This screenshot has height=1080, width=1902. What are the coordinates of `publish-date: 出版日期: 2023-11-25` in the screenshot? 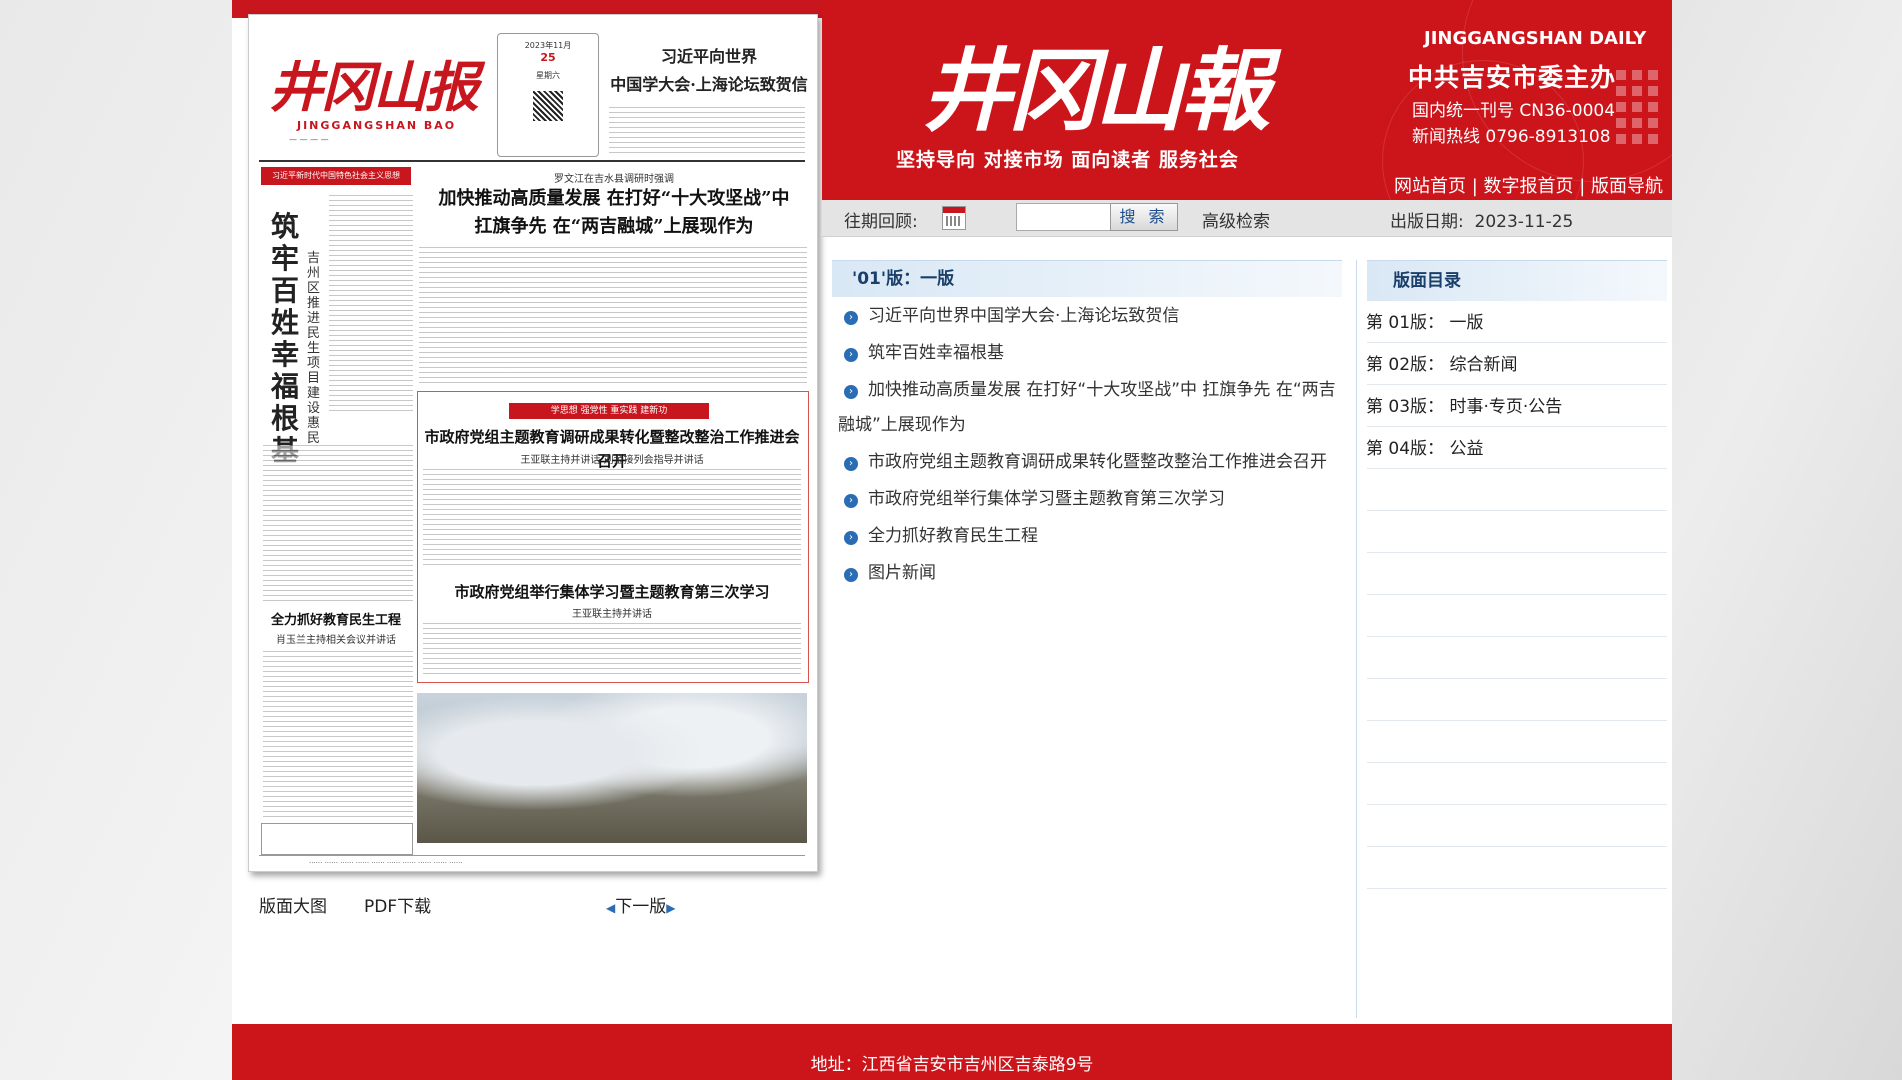 It's located at (1481, 219).